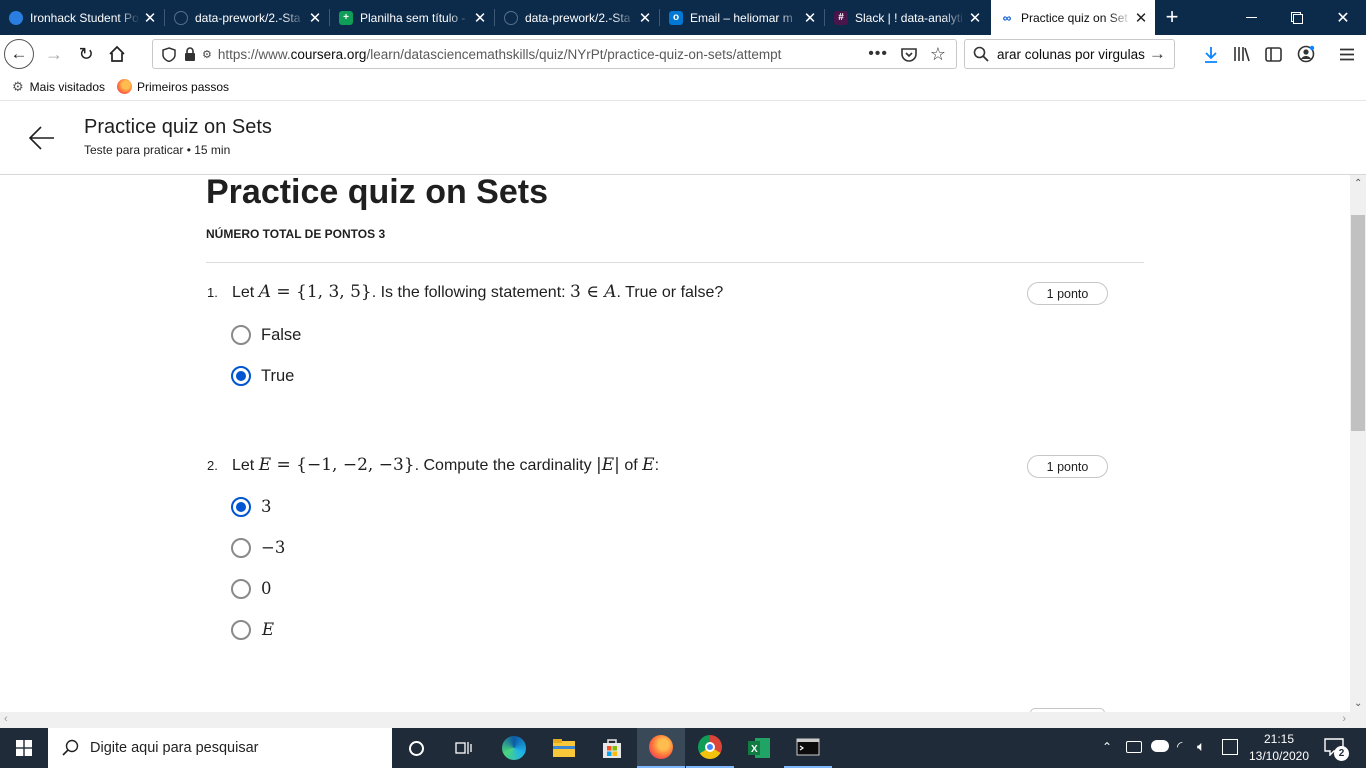  What do you see at coordinates (212, 465) in the screenshot?
I see `question-number: 2.` at bounding box center [212, 465].